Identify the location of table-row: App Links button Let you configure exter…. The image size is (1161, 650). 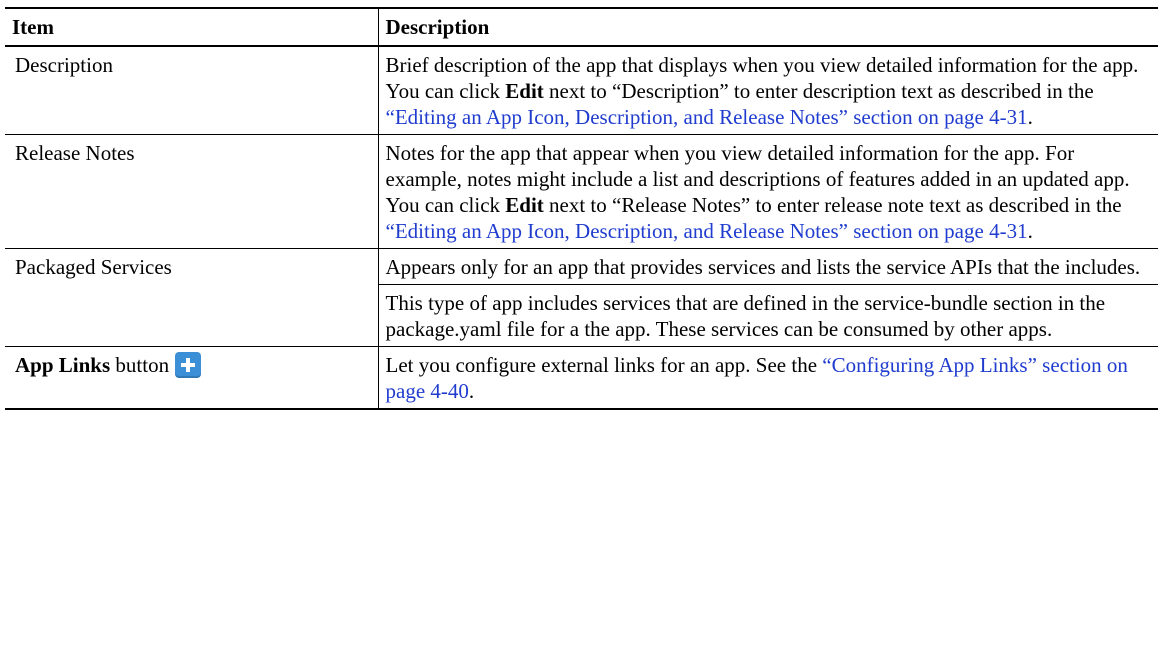
(581, 378).